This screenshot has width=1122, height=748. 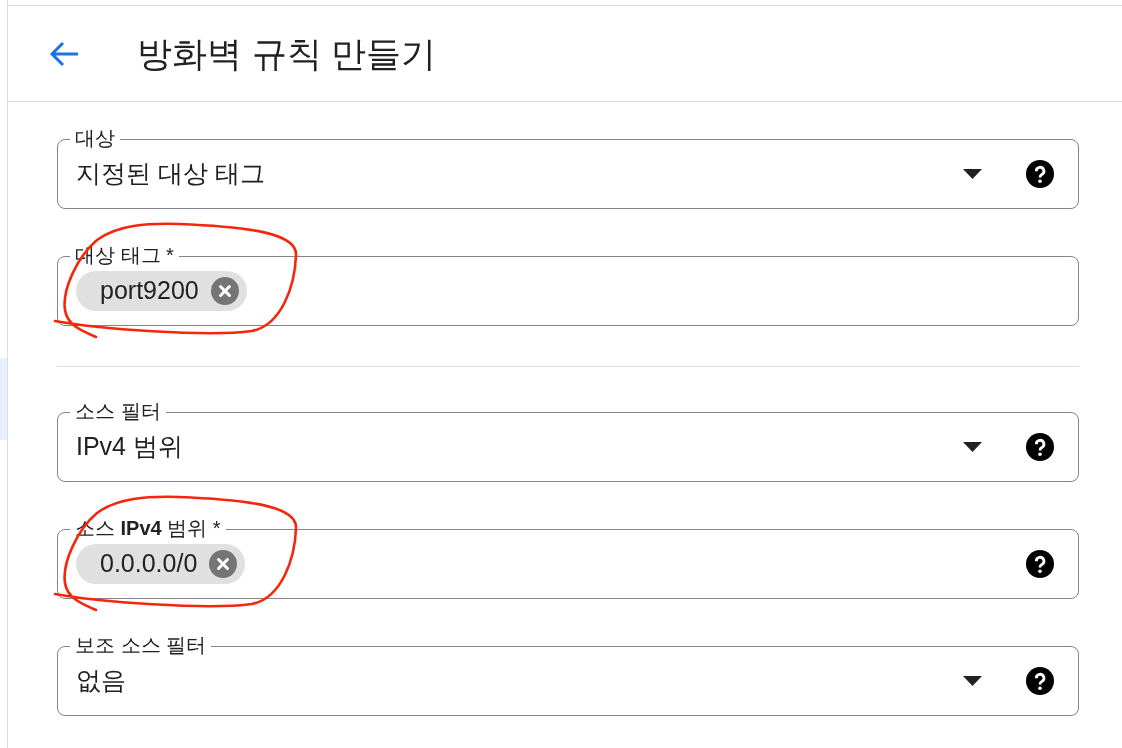 I want to click on field-label: 소스 필터, so click(x=118, y=411).